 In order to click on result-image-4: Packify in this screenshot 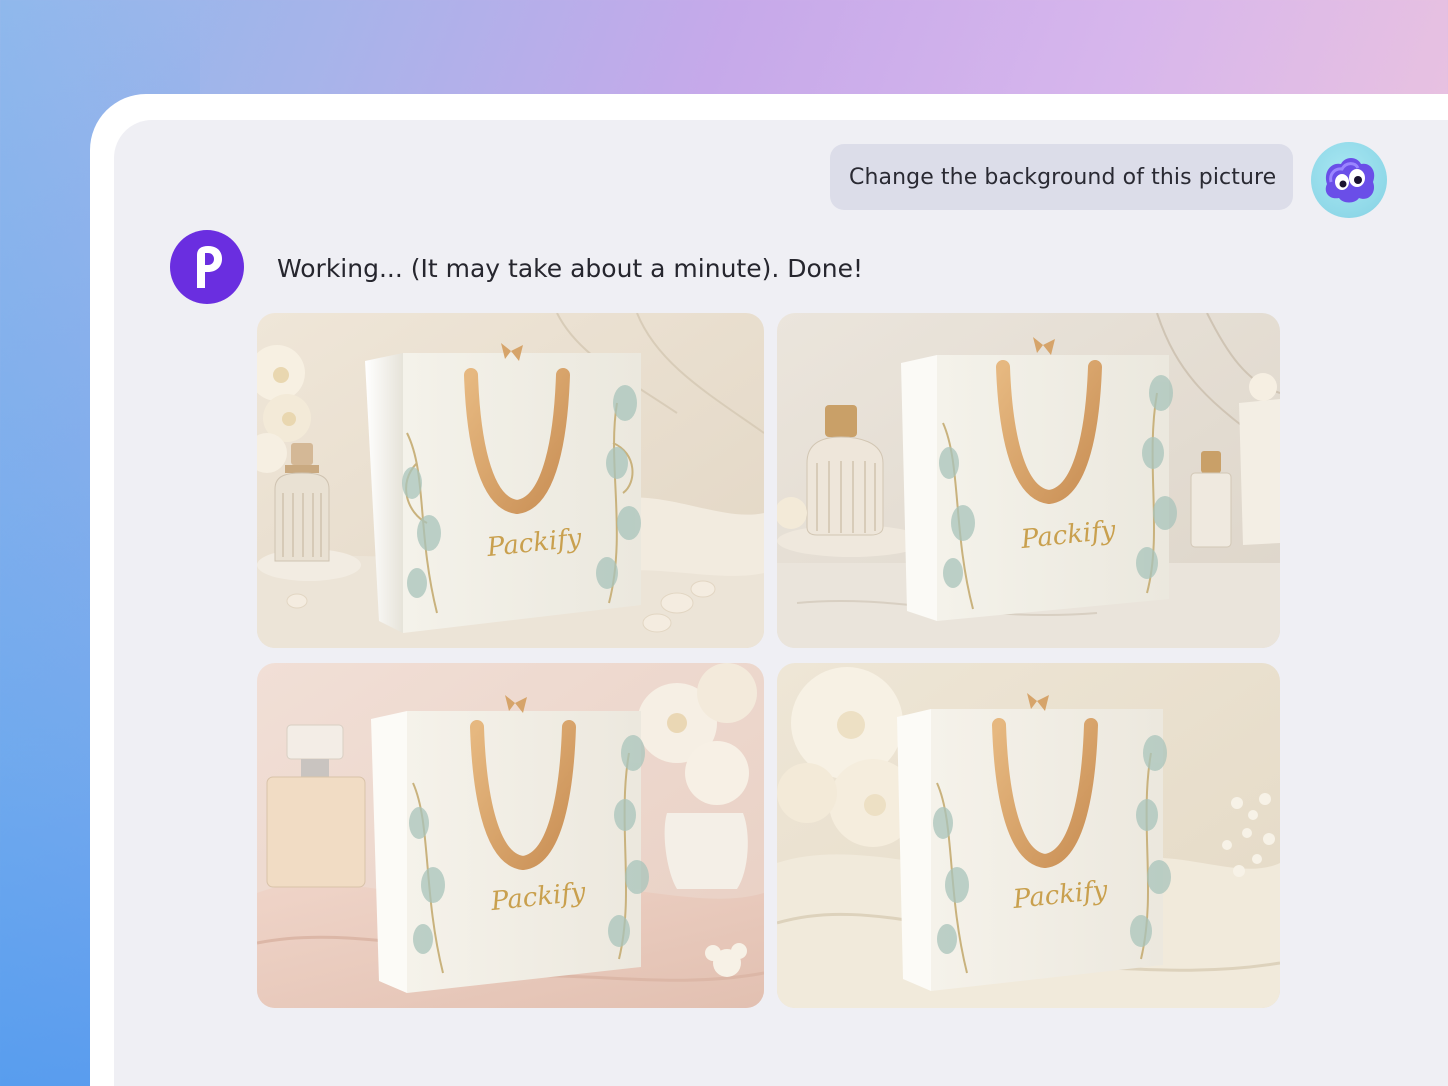, I will do `click(1028, 835)`.